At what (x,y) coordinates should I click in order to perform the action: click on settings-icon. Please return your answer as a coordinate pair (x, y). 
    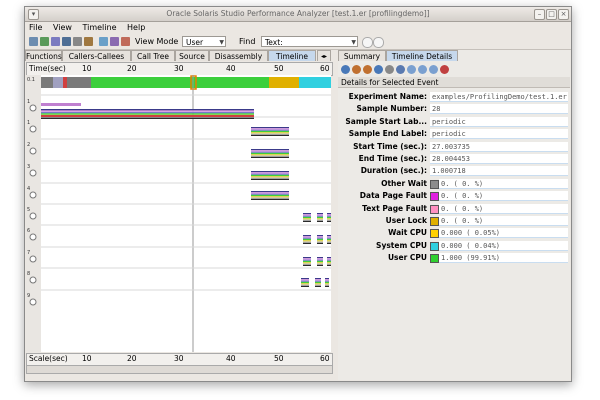
    Looking at the image, I should click on (103, 41).